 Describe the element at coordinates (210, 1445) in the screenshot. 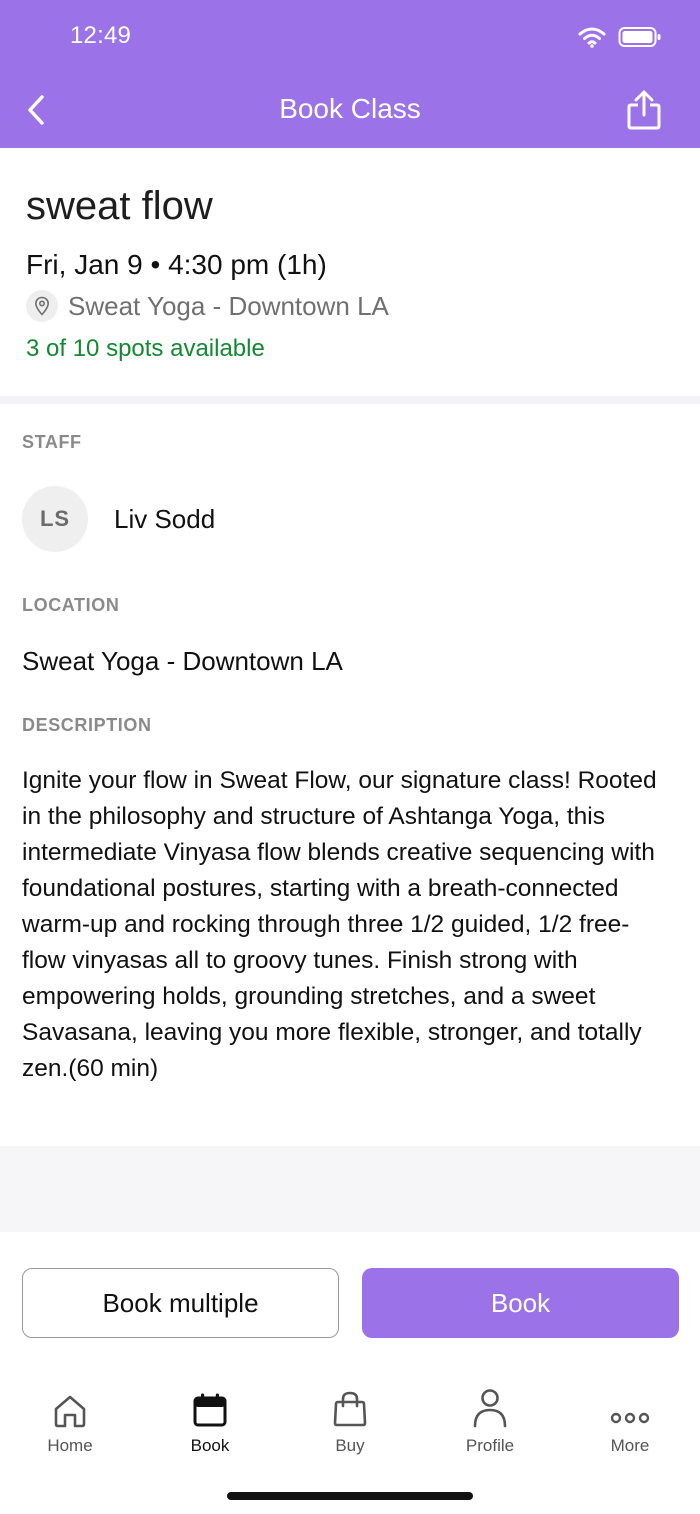

I see `tab-label: Book` at that location.